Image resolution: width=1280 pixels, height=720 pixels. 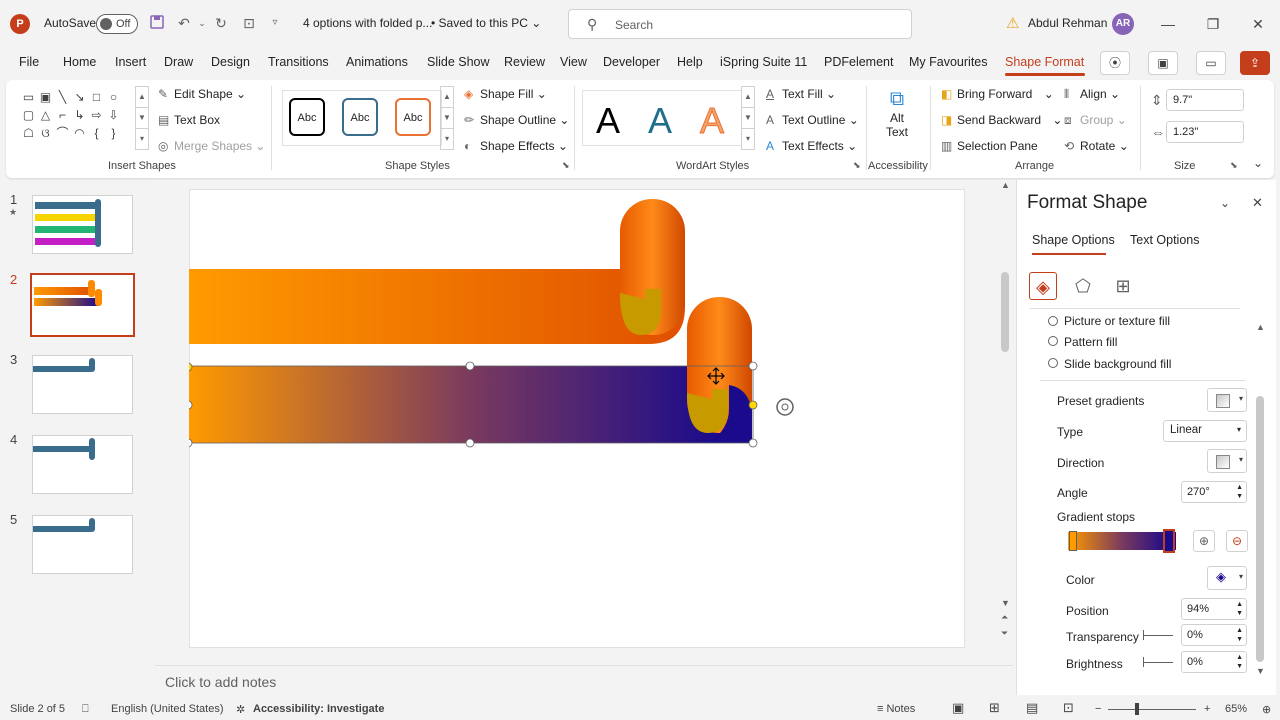 I want to click on position-input: 94% ▲ ▼, so click(x=1214, y=609).